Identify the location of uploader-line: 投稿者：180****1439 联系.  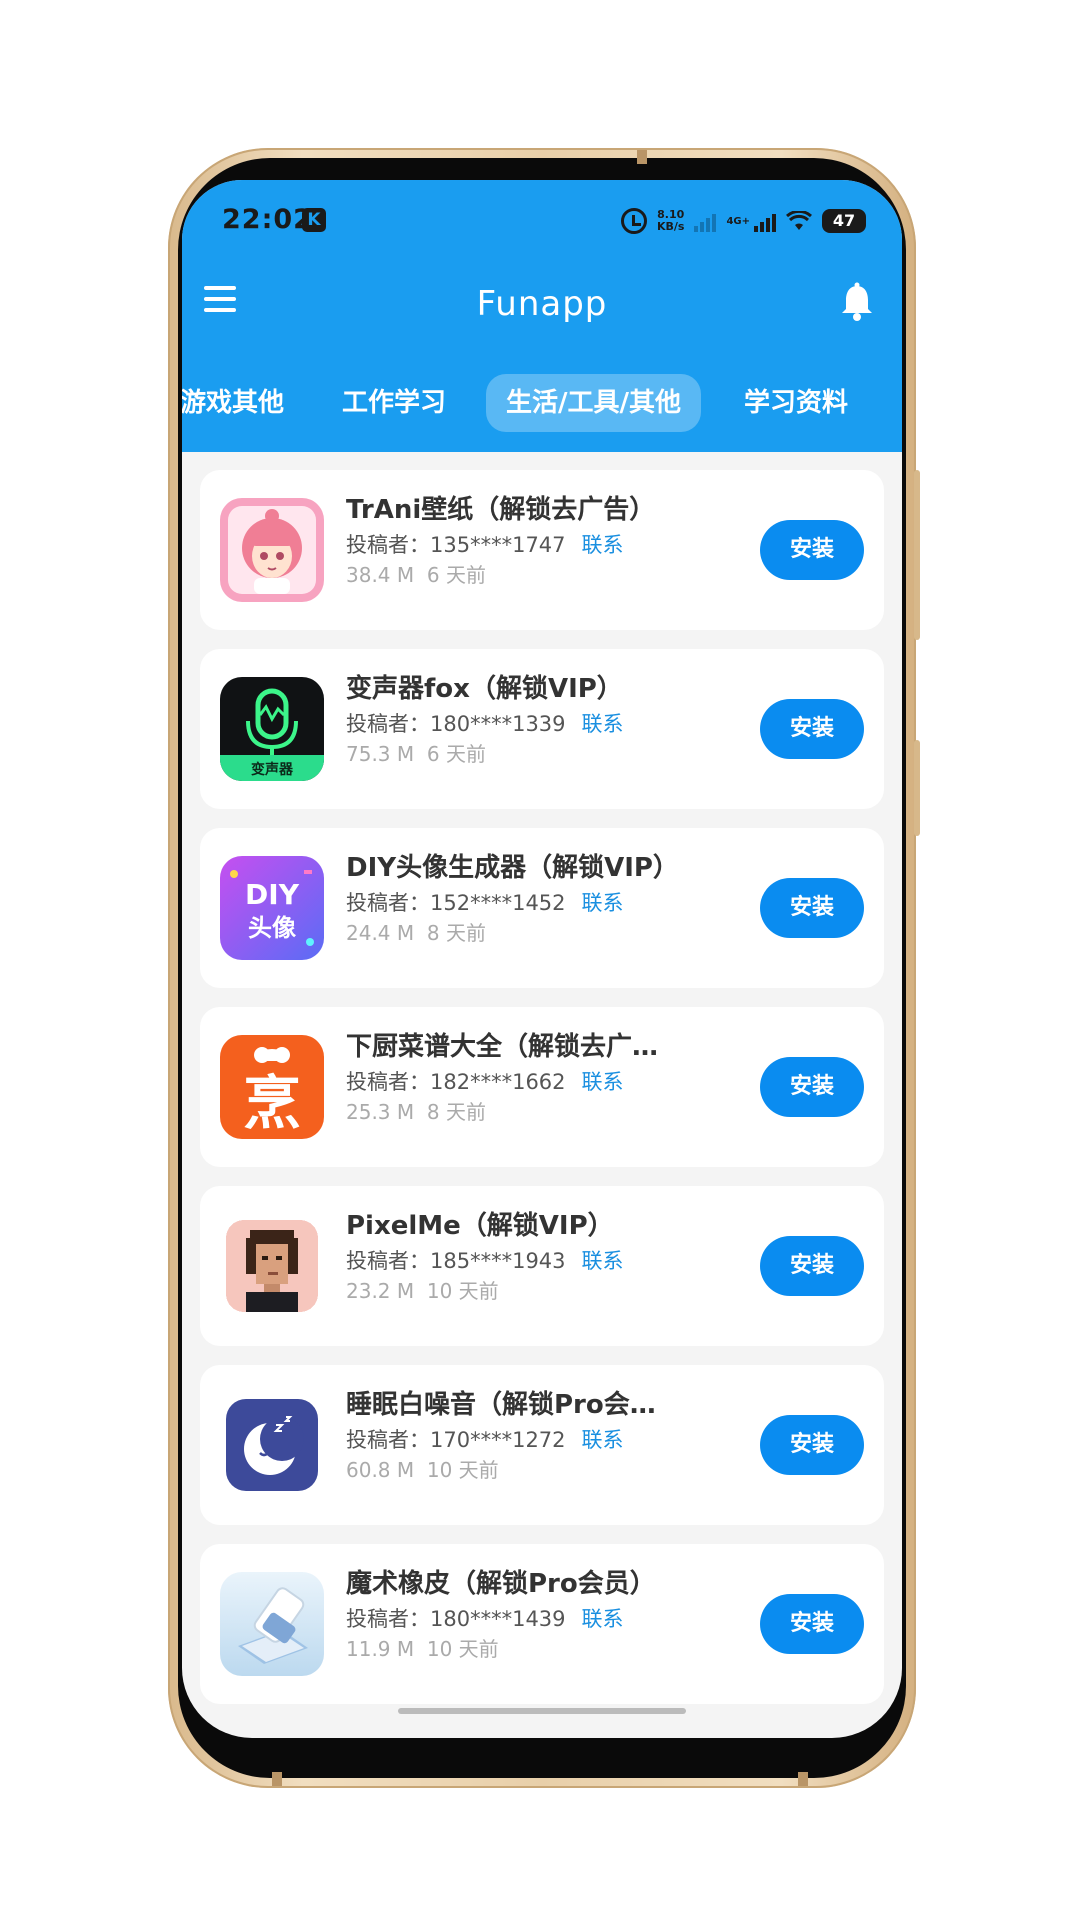
(516, 1618).